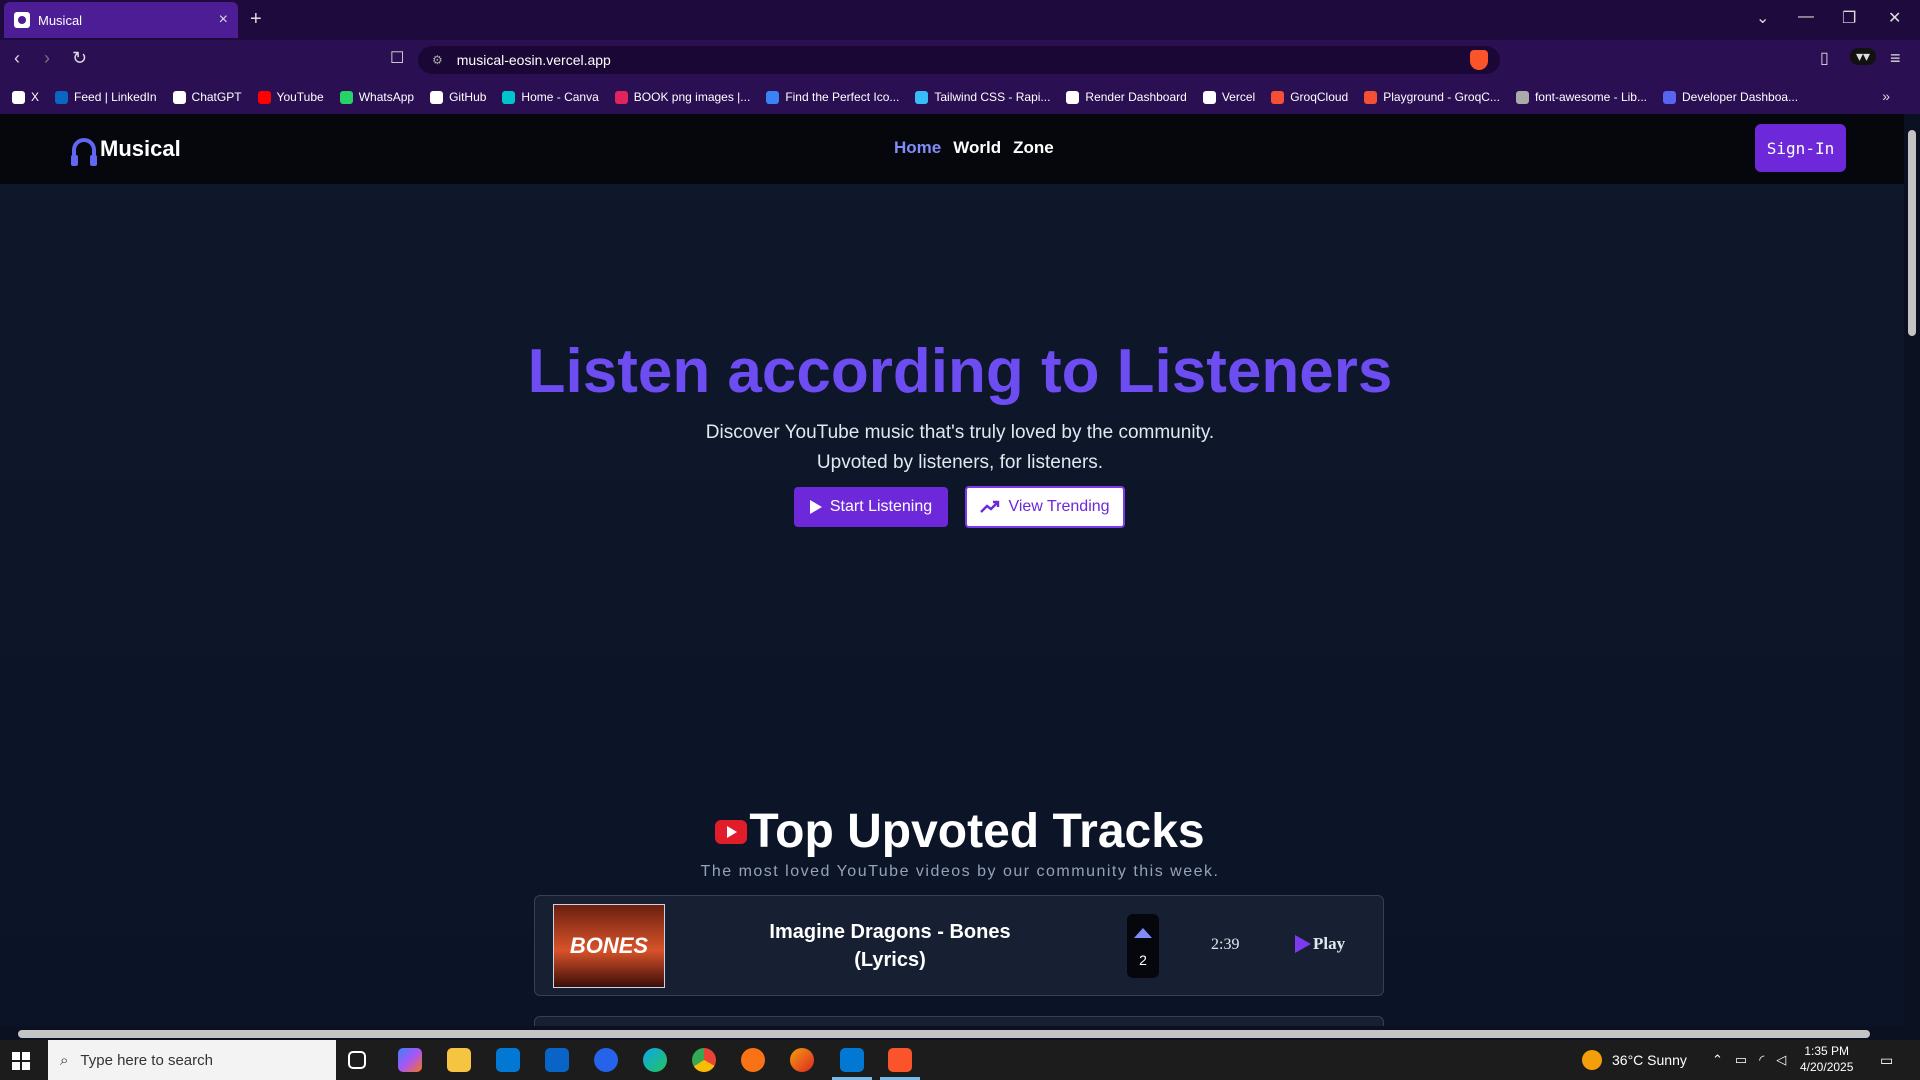 Image resolution: width=1920 pixels, height=1080 pixels. What do you see at coordinates (1741, 1060) in the screenshot?
I see `meet-icon: ▭` at bounding box center [1741, 1060].